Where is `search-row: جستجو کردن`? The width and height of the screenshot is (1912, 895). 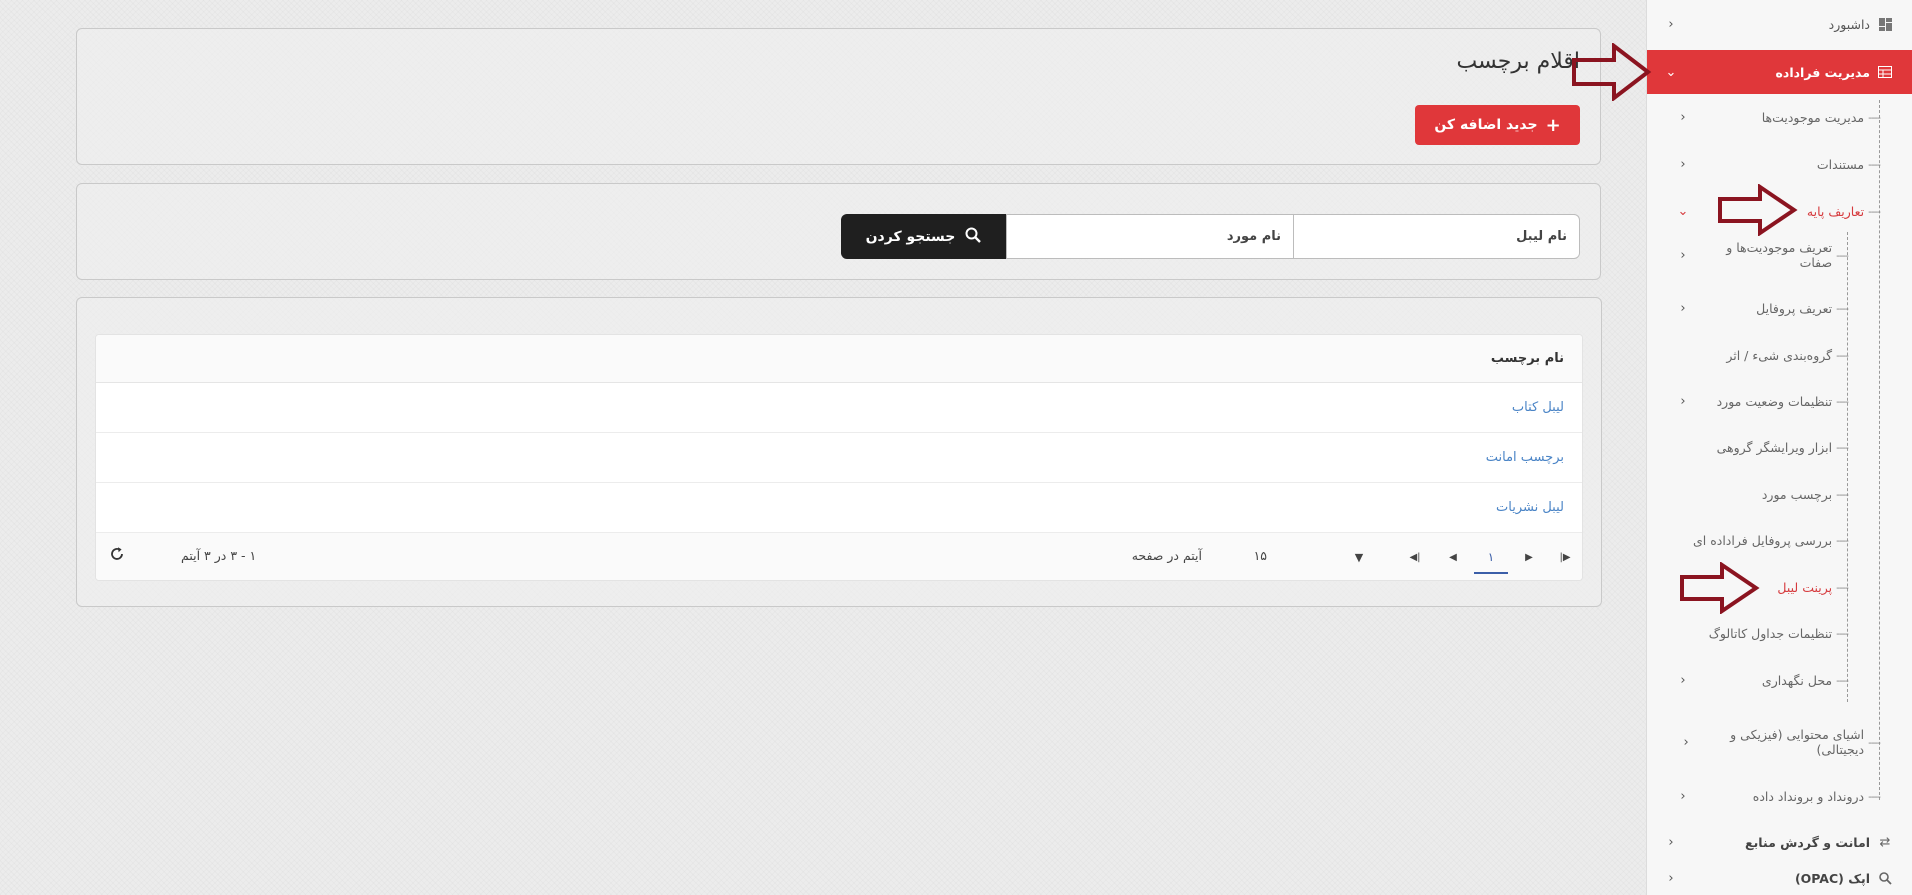 search-row: جستجو کردن is located at coordinates (1210, 236).